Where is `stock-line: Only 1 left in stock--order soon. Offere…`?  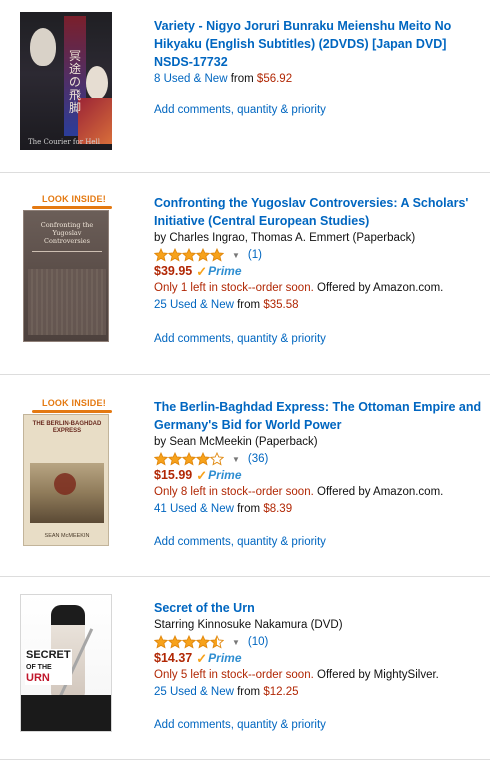
stock-line: Only 1 left in stock--order soon. Offere… is located at coordinates (320, 288).